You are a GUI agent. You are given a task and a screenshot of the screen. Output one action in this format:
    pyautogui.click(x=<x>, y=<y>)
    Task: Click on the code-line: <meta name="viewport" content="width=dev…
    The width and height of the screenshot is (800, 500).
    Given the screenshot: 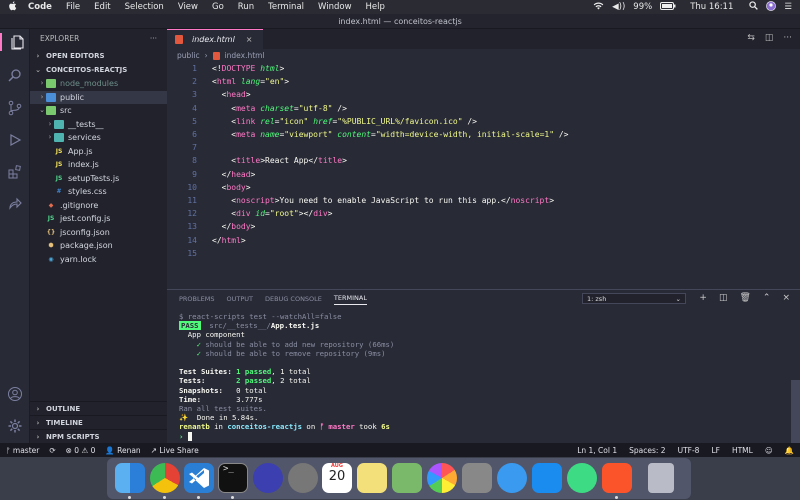 What is the action you would take?
    pyautogui.click(x=400, y=134)
    